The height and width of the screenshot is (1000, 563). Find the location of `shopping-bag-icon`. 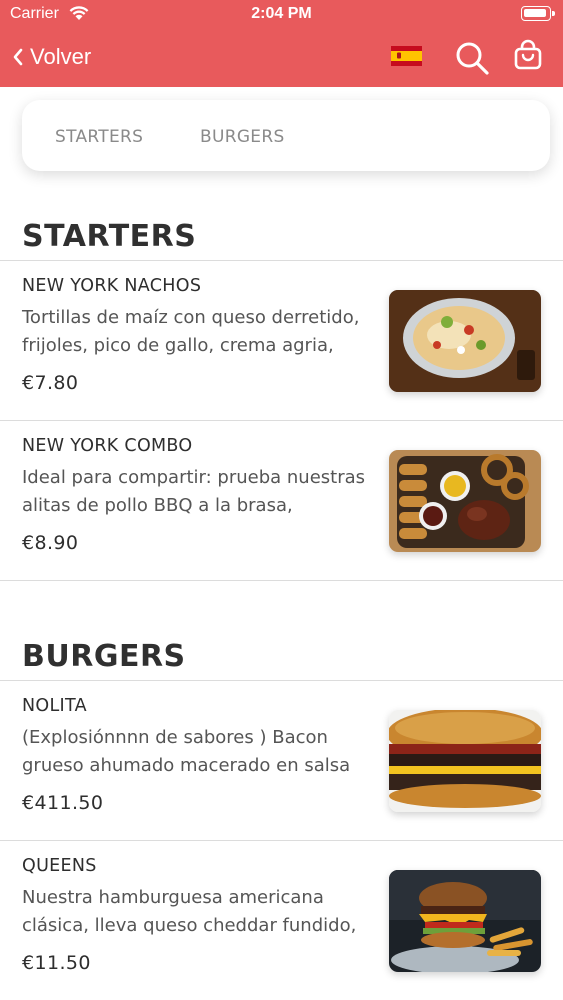

shopping-bag-icon is located at coordinates (528, 55).